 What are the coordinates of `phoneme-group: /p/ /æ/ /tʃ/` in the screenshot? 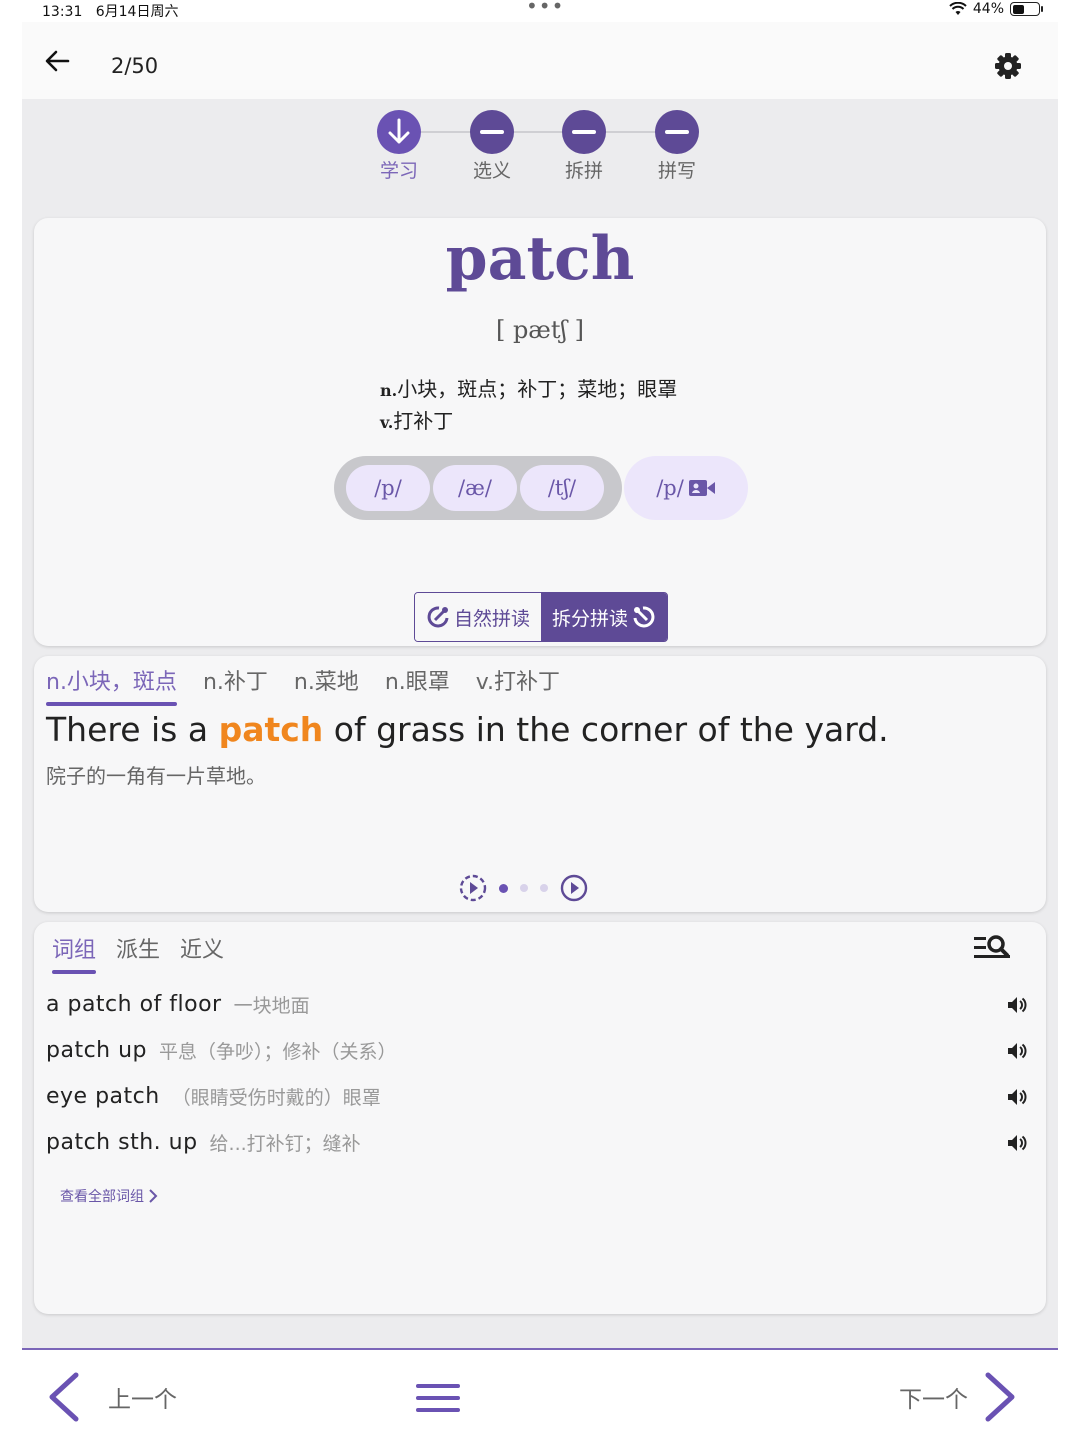 It's located at (478, 488).